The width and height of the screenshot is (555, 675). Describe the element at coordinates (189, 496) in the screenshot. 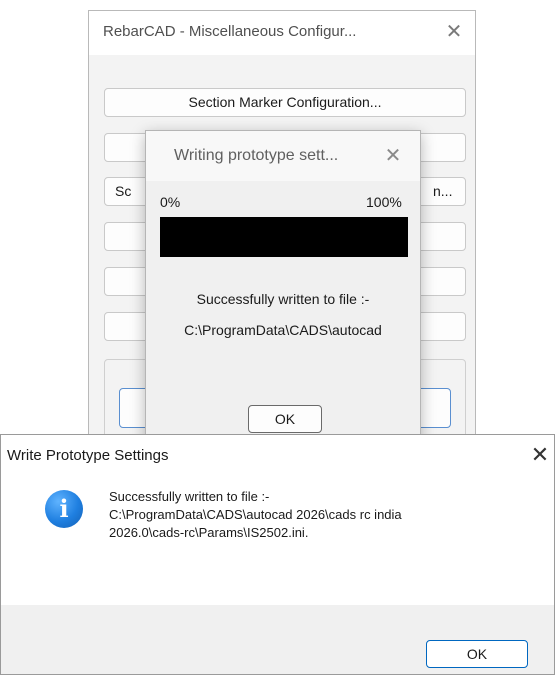

I see `message-line-1: Successfully written to file :-` at that location.